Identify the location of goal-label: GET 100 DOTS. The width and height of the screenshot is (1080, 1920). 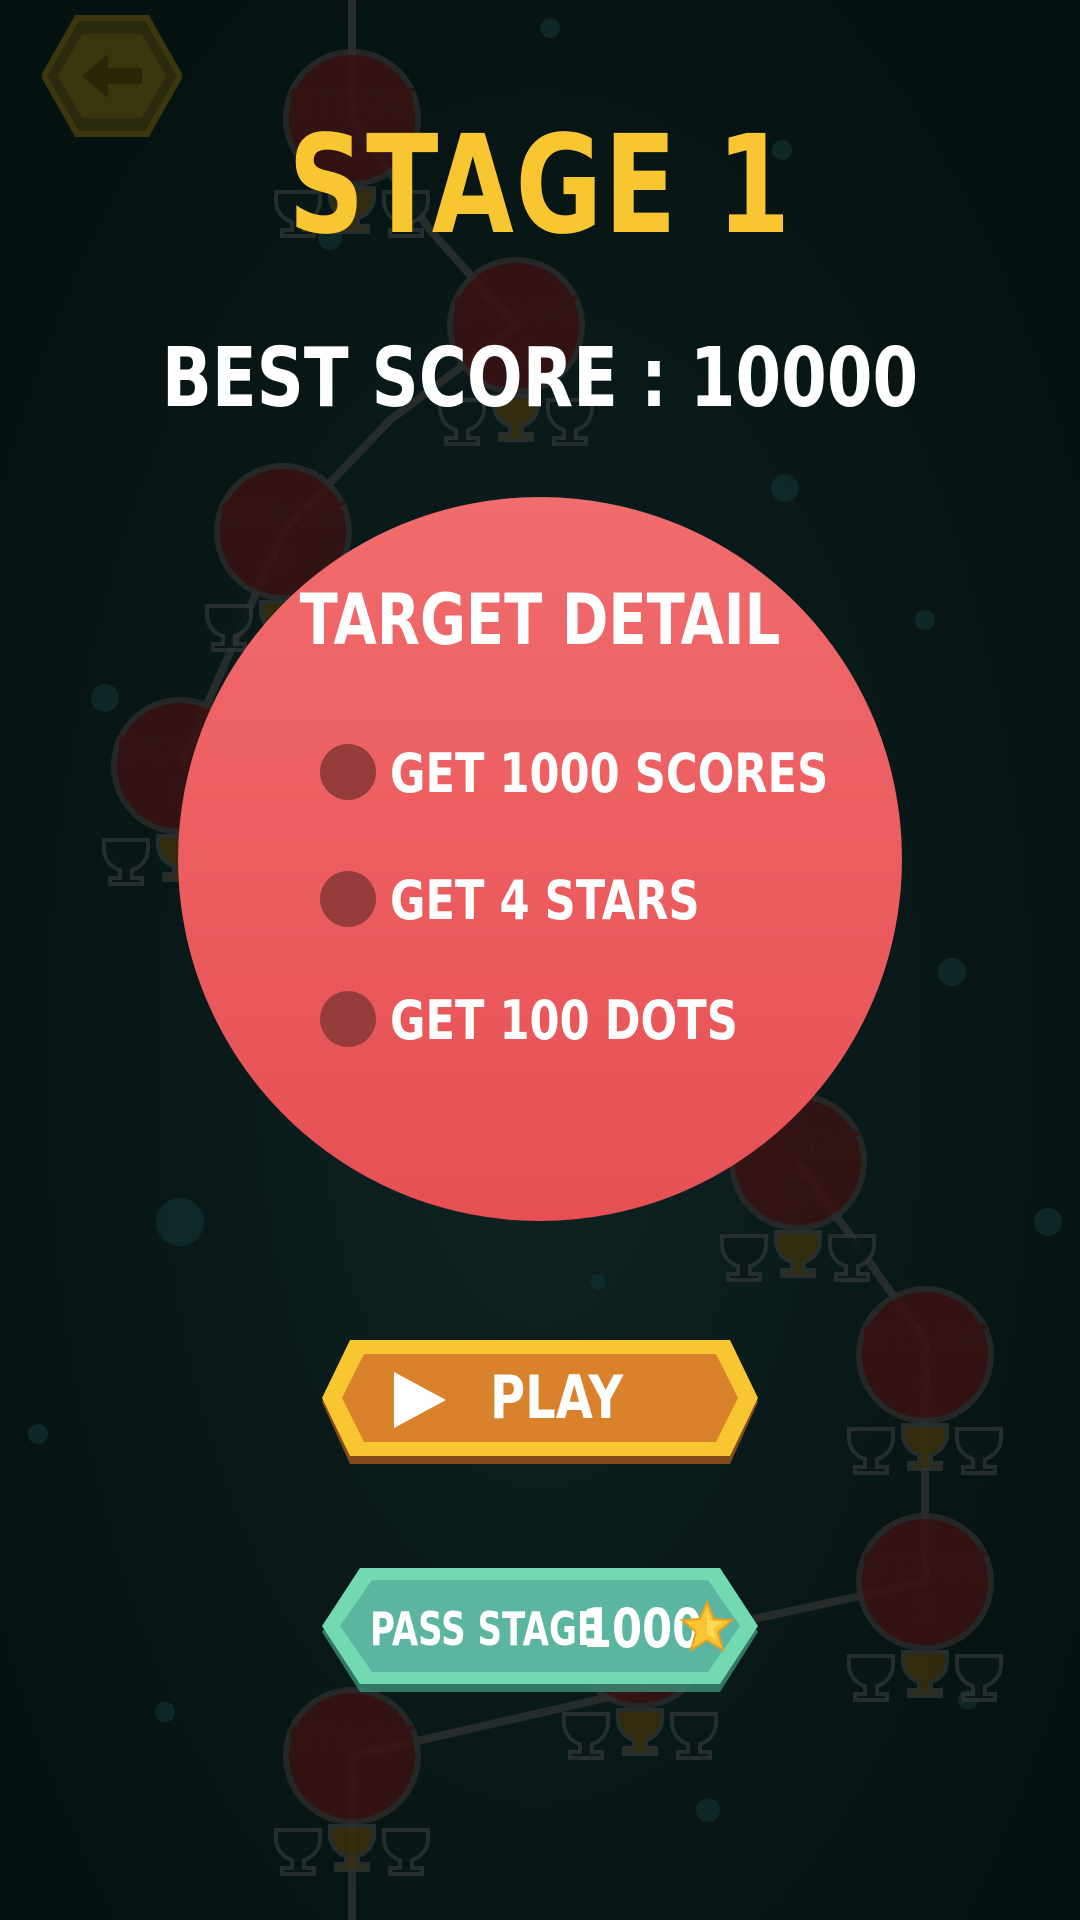
(564, 1020).